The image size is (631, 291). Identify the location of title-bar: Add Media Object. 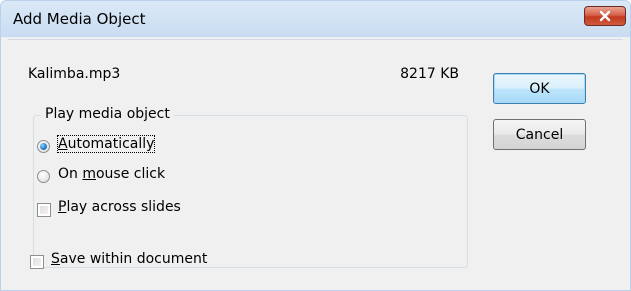
(315, 19).